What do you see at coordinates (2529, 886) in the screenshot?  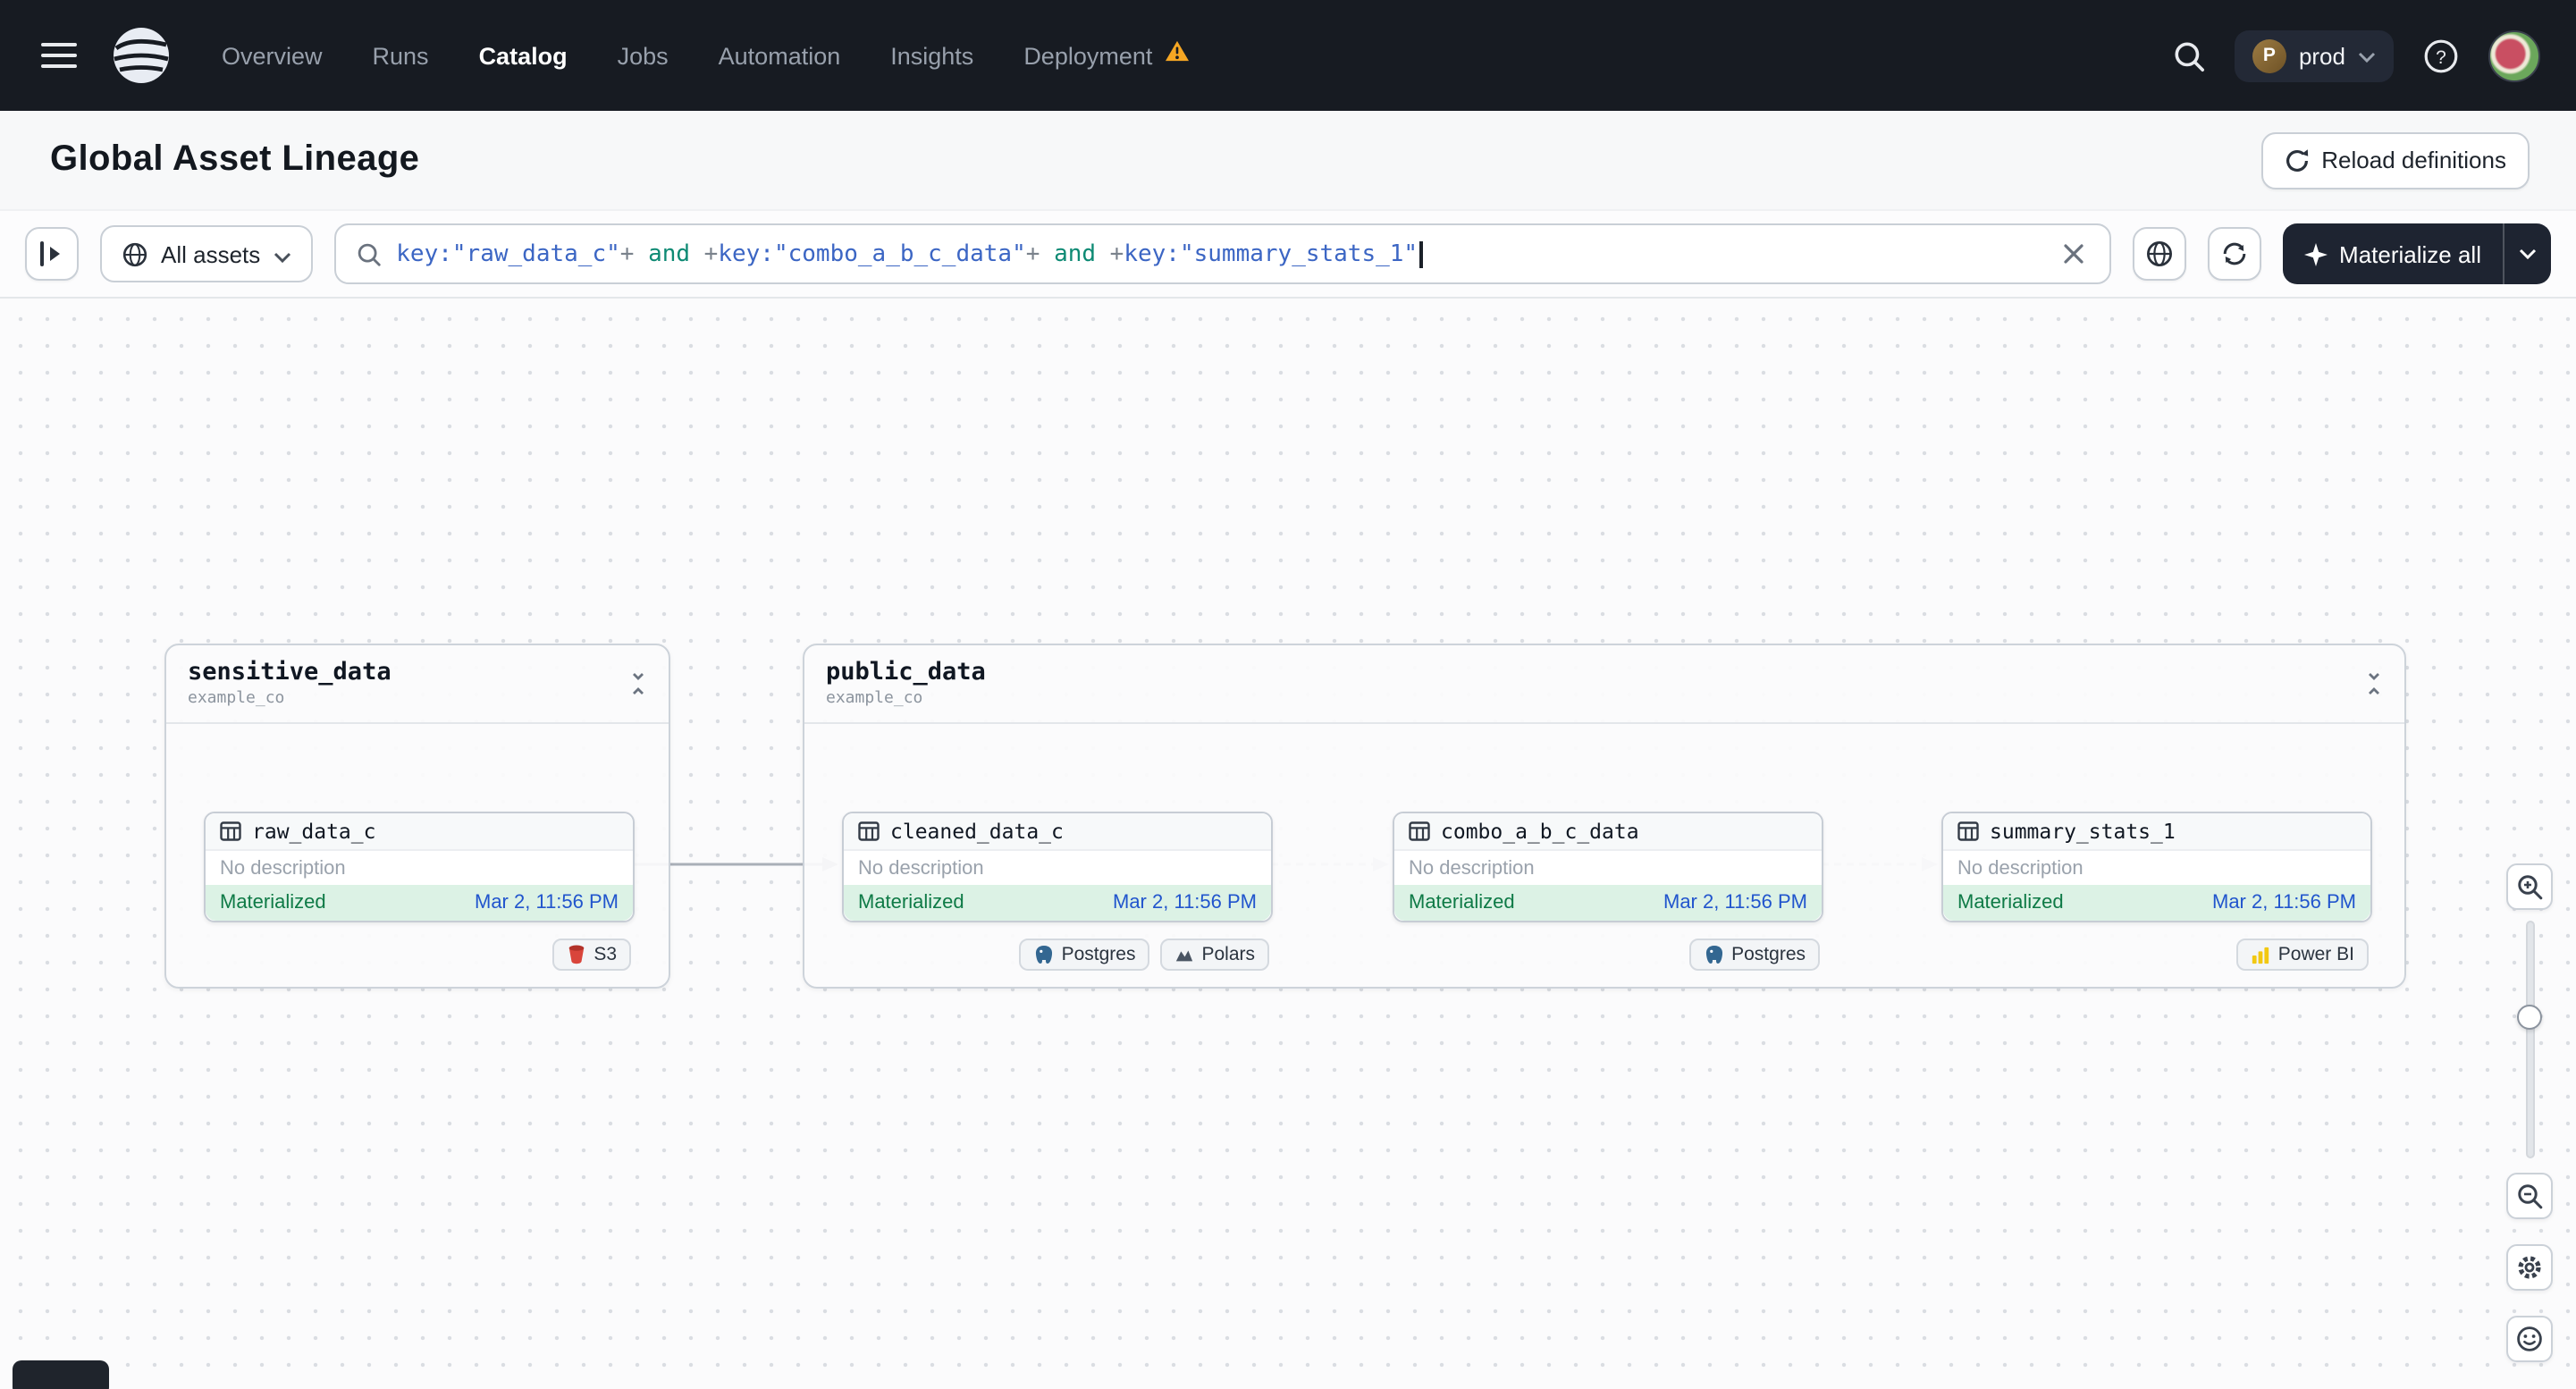 I see `zoom-in-button` at bounding box center [2529, 886].